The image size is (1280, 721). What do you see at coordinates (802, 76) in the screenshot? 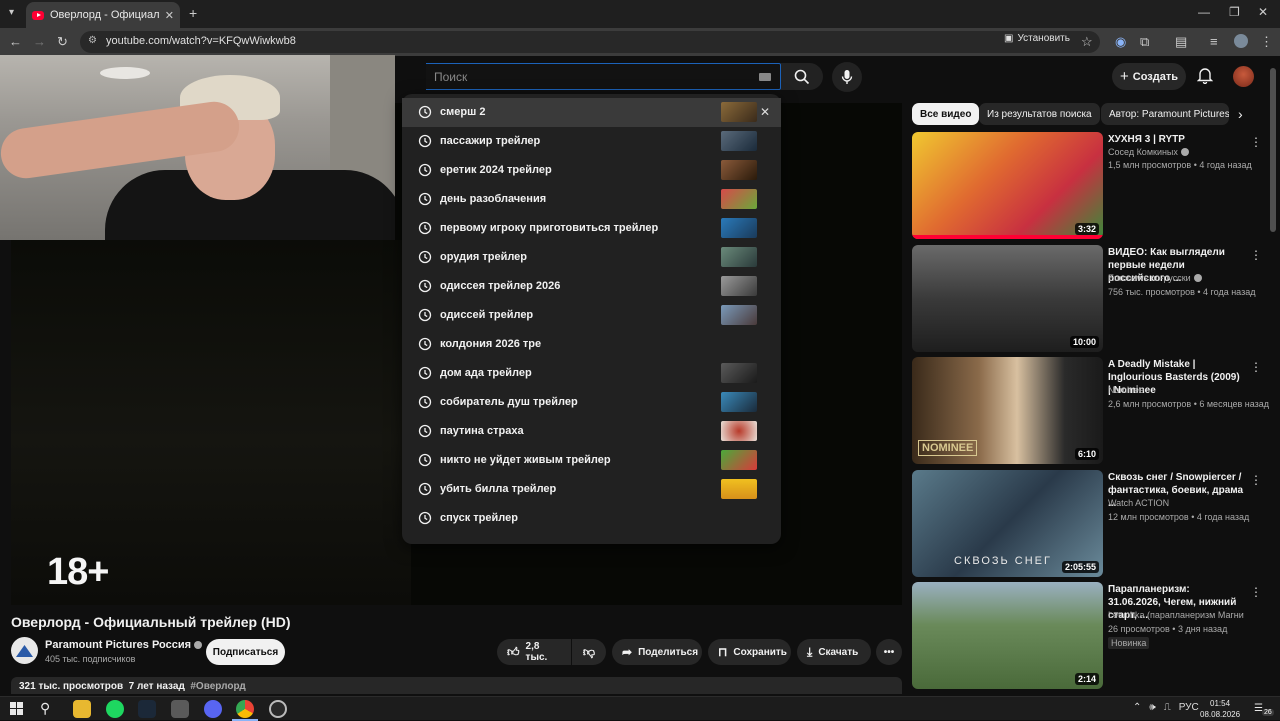
I see `search-button` at bounding box center [802, 76].